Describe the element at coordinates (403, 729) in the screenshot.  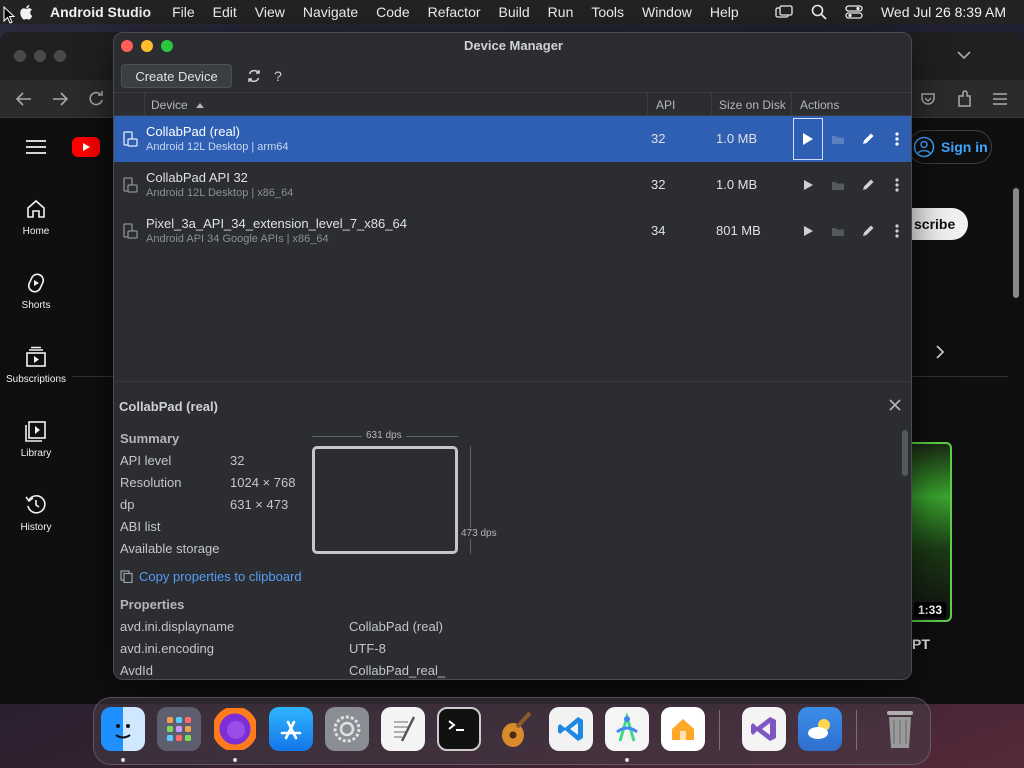
I see `dock-textedit-icon` at that location.